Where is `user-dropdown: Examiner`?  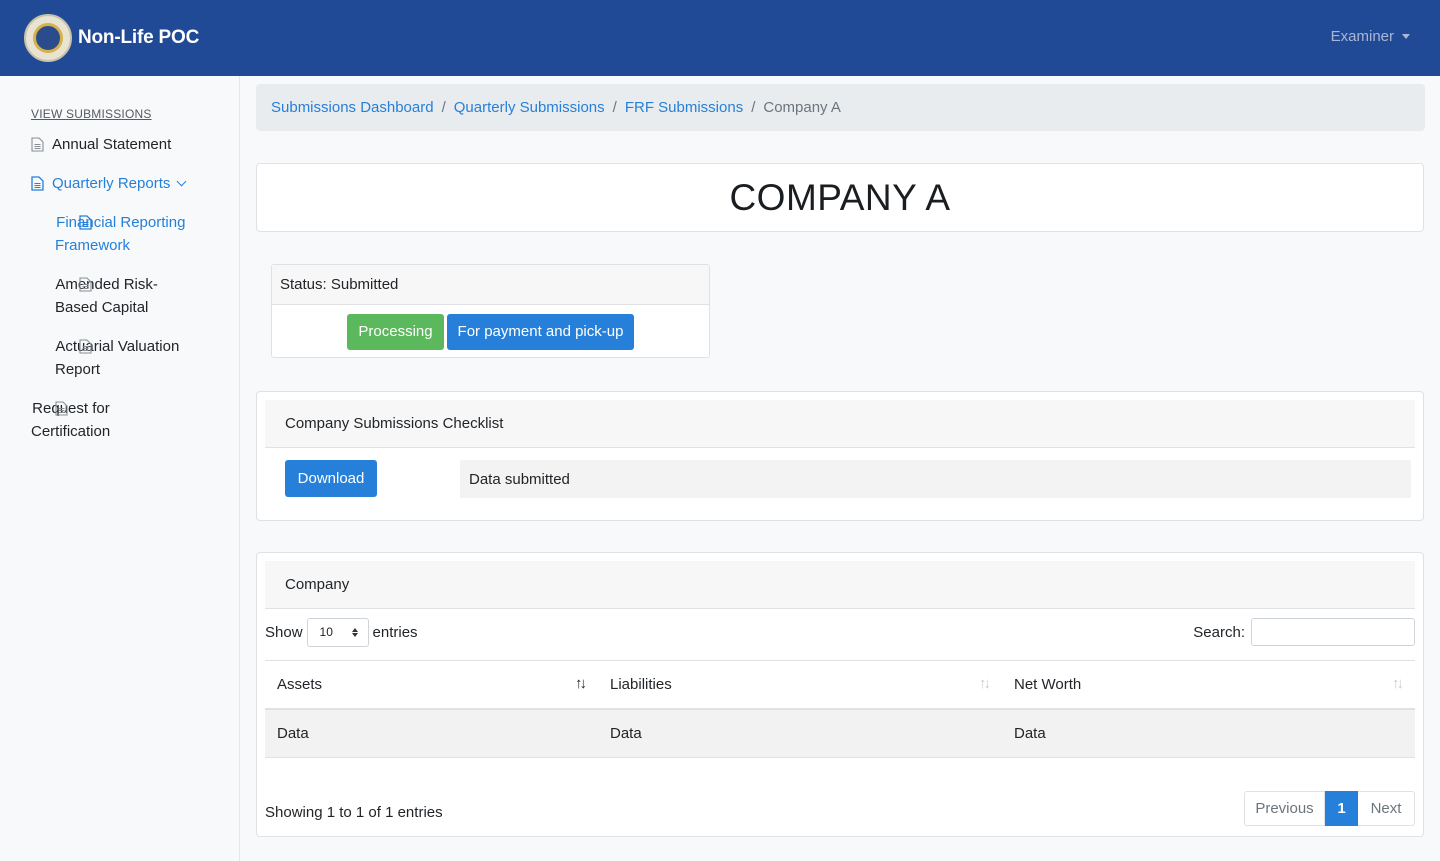 user-dropdown: Examiner is located at coordinates (1370, 36).